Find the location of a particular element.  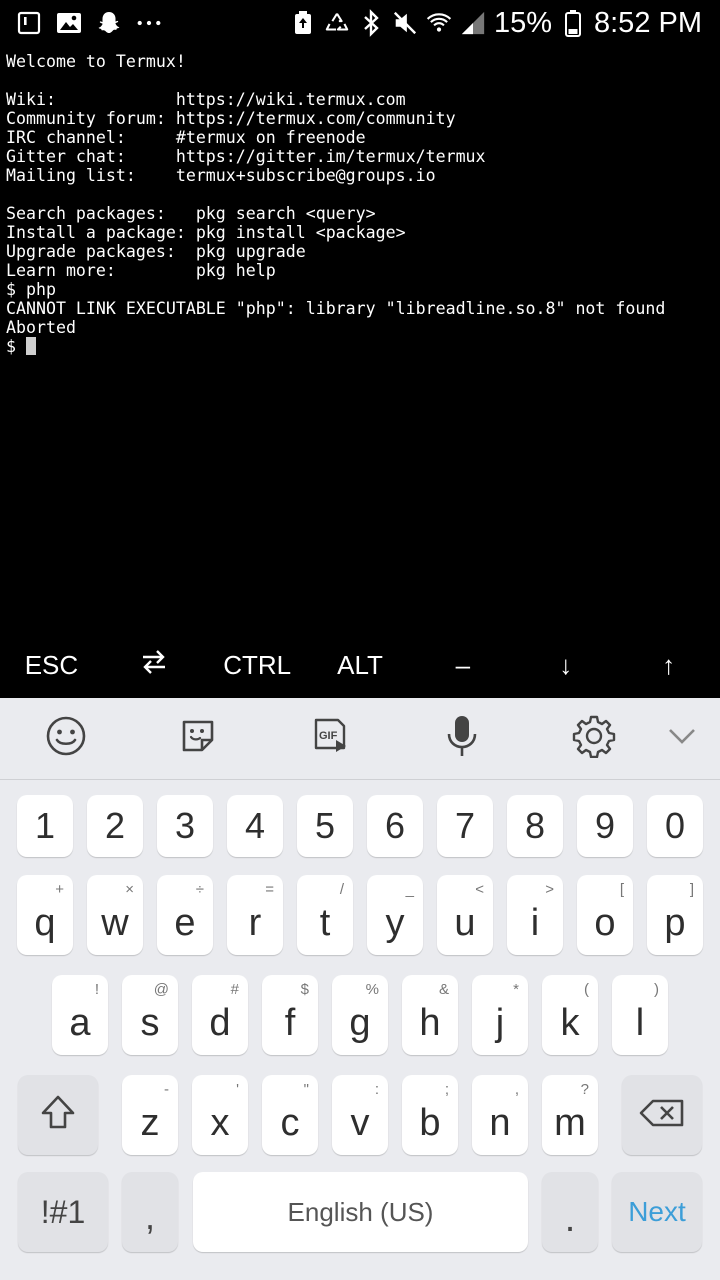

mute-icon is located at coordinates (405, 23).